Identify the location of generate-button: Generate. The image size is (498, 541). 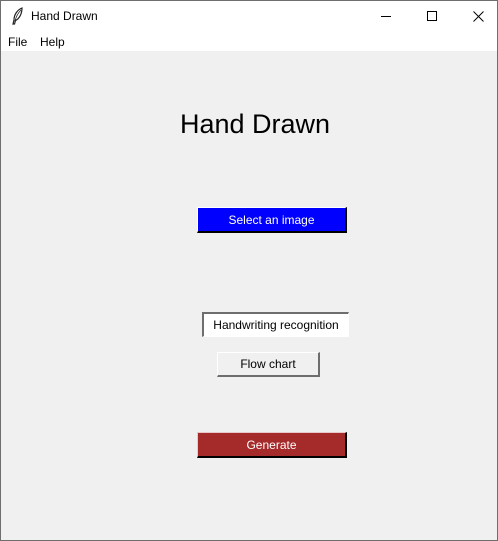
(272, 445).